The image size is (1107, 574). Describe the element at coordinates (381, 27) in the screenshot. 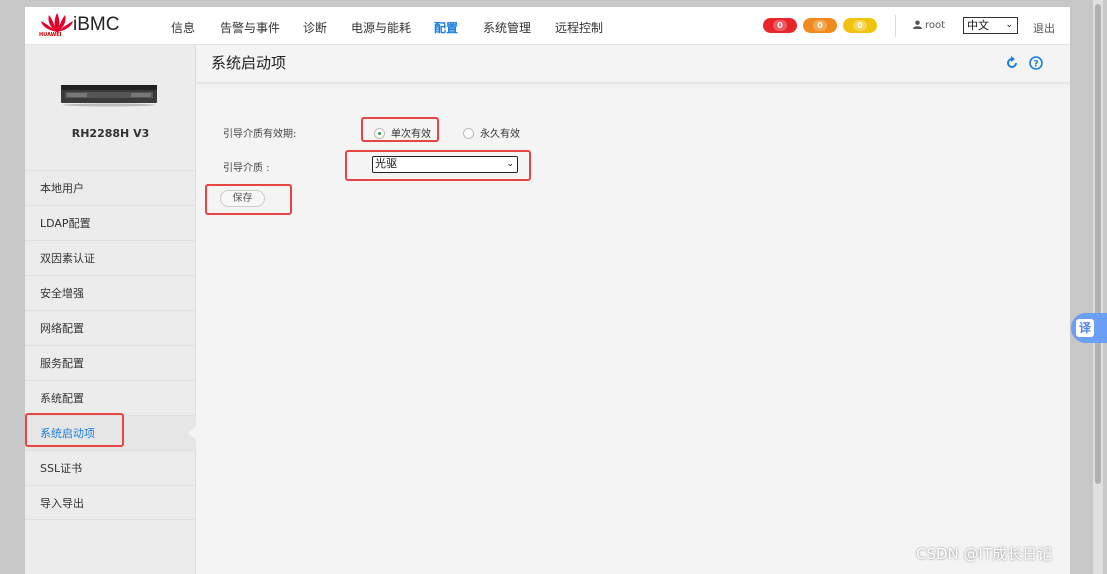

I see `nav-power: 电源与能耗` at that location.